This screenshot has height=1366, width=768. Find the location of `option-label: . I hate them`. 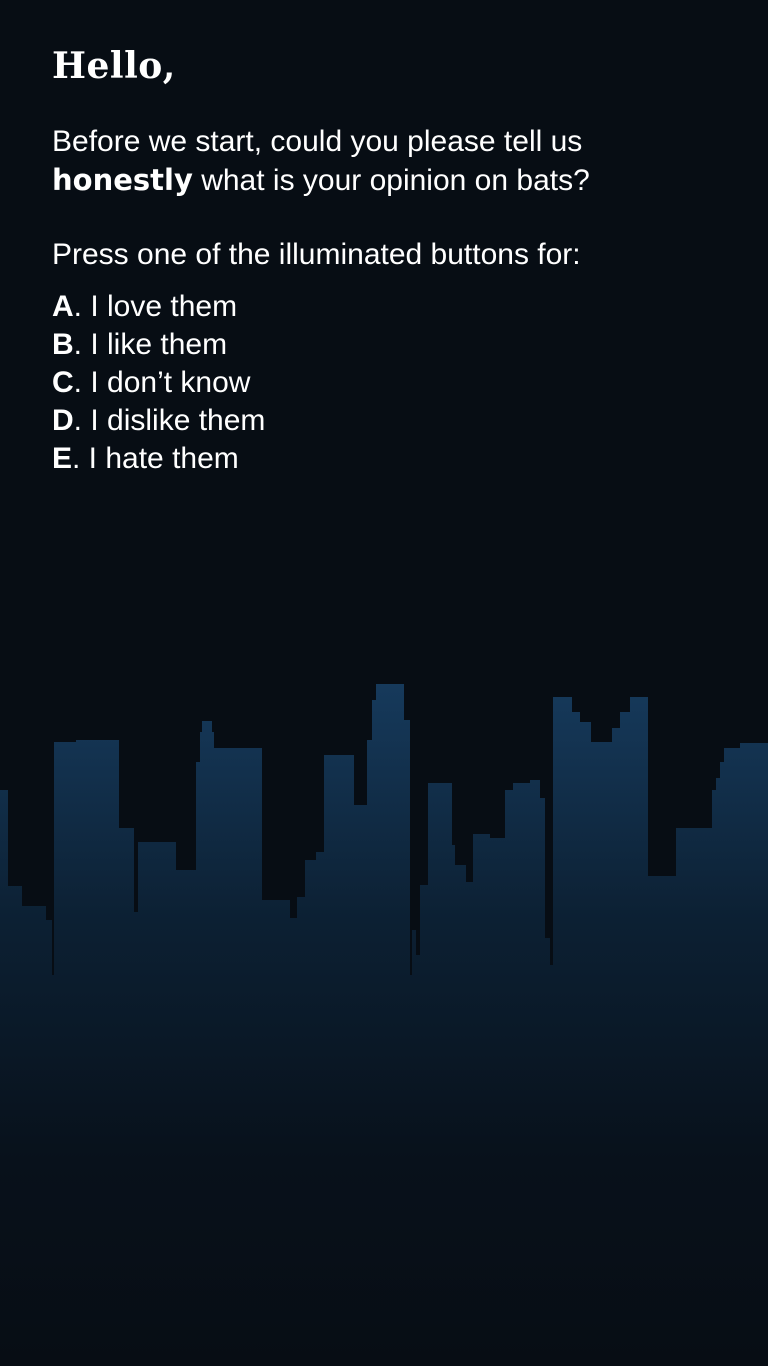

option-label: . I hate them is located at coordinates (155, 458).